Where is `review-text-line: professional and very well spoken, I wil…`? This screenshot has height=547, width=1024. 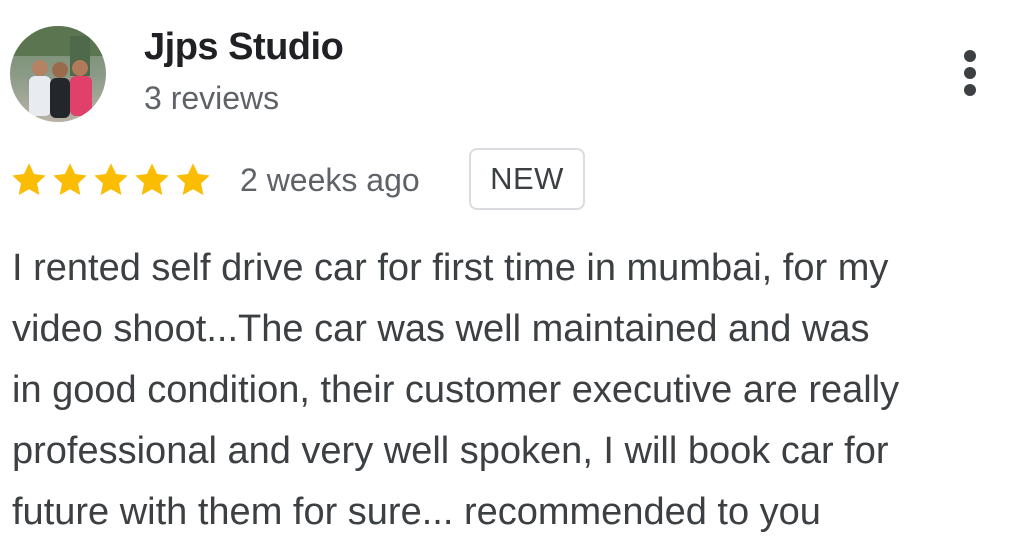
review-text-line: professional and very well spoken, I wil… is located at coordinates (450, 451).